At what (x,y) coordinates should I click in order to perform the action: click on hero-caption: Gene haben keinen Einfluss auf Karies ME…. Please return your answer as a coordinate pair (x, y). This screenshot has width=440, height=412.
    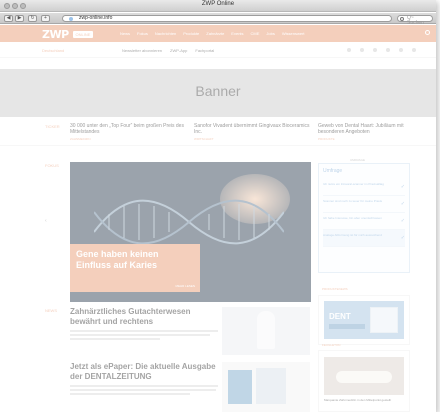
    Looking at the image, I should click on (135, 268).